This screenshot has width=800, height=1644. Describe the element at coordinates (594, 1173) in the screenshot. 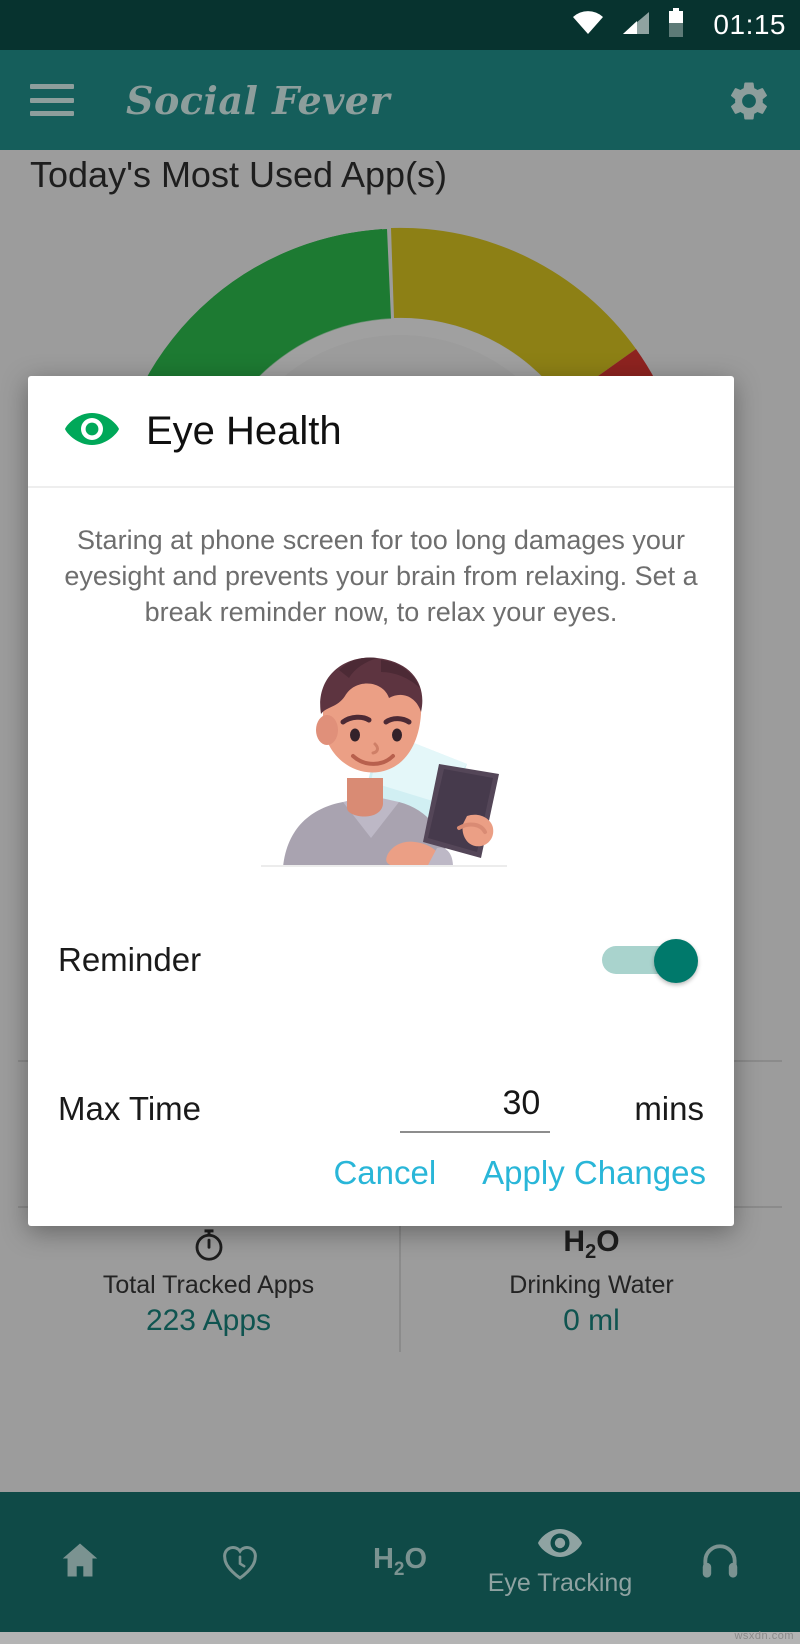

I see `apply-changes-button: Apply Changes` at that location.